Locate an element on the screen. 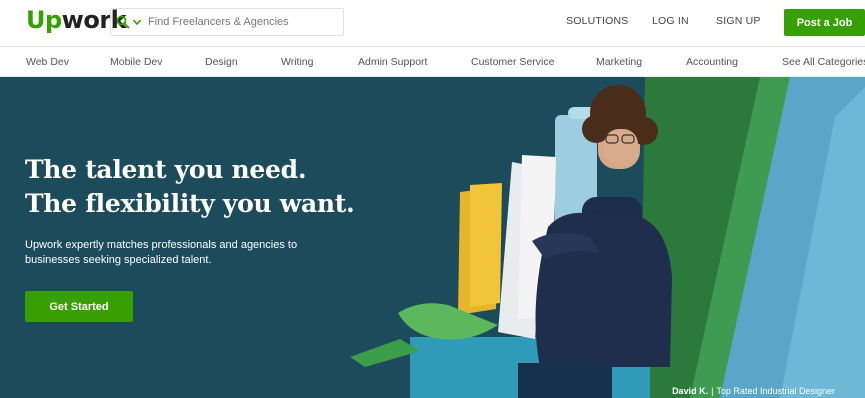  caption-role: Top Rated Industrial Designer is located at coordinates (775, 391).